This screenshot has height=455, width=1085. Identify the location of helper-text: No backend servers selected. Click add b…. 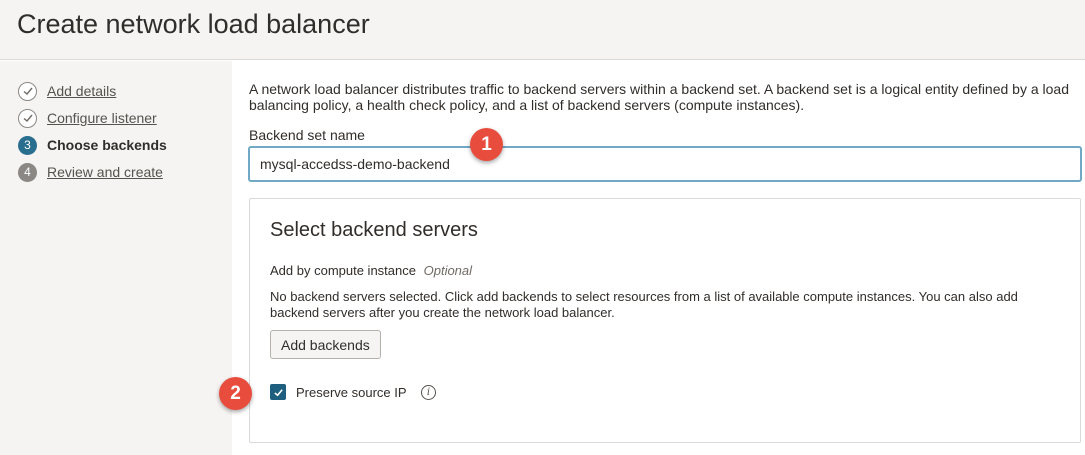
(644, 304).